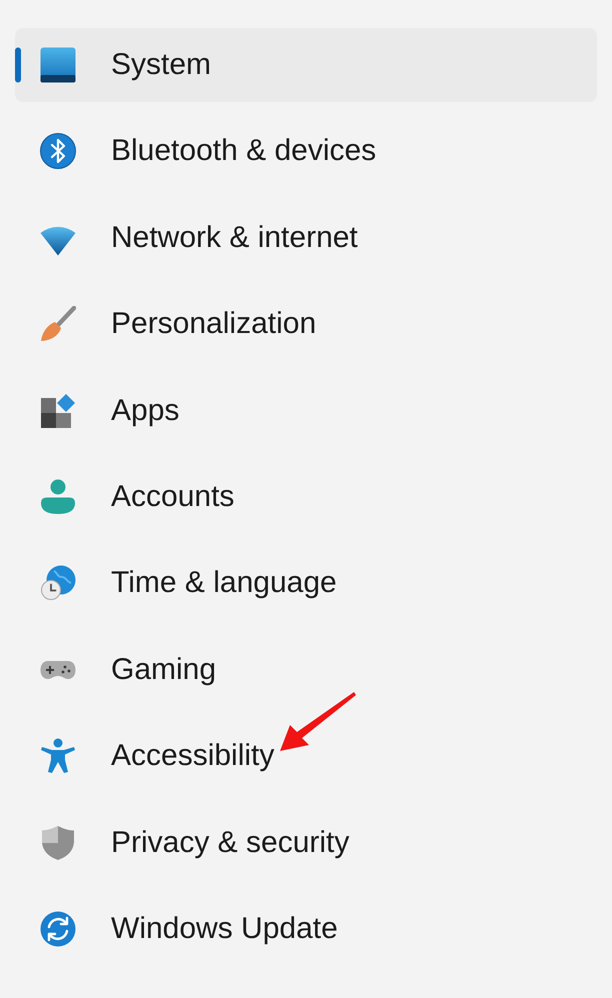 The width and height of the screenshot is (612, 998). I want to click on nav-item-label: Personalization, so click(213, 324).